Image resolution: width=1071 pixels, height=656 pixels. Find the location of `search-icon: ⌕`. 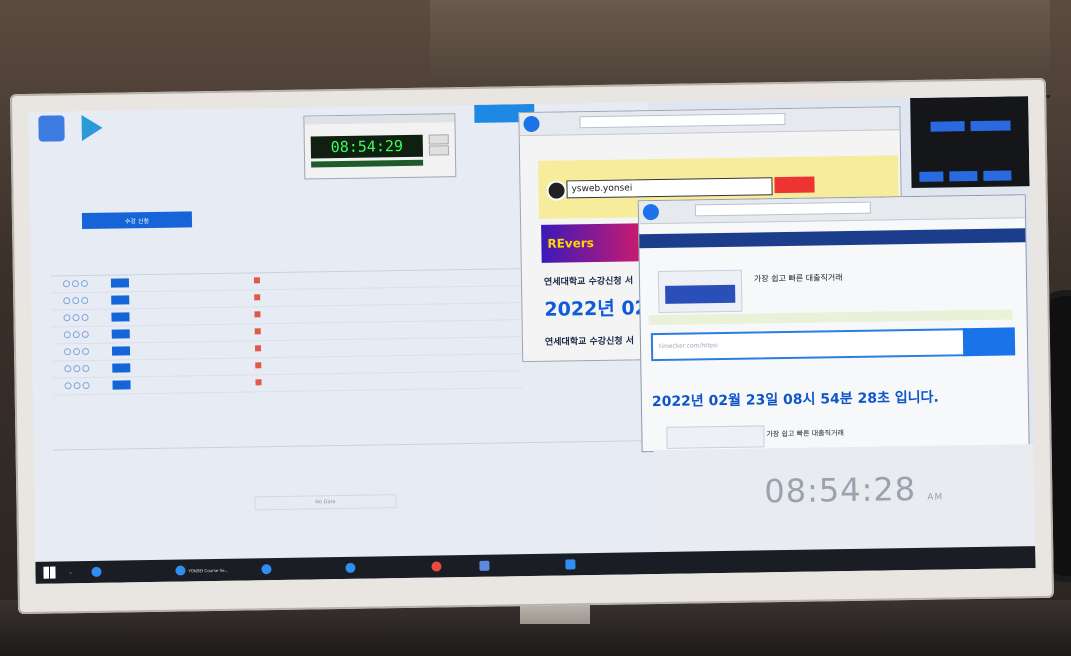

search-icon: ⌕ is located at coordinates (70, 572).